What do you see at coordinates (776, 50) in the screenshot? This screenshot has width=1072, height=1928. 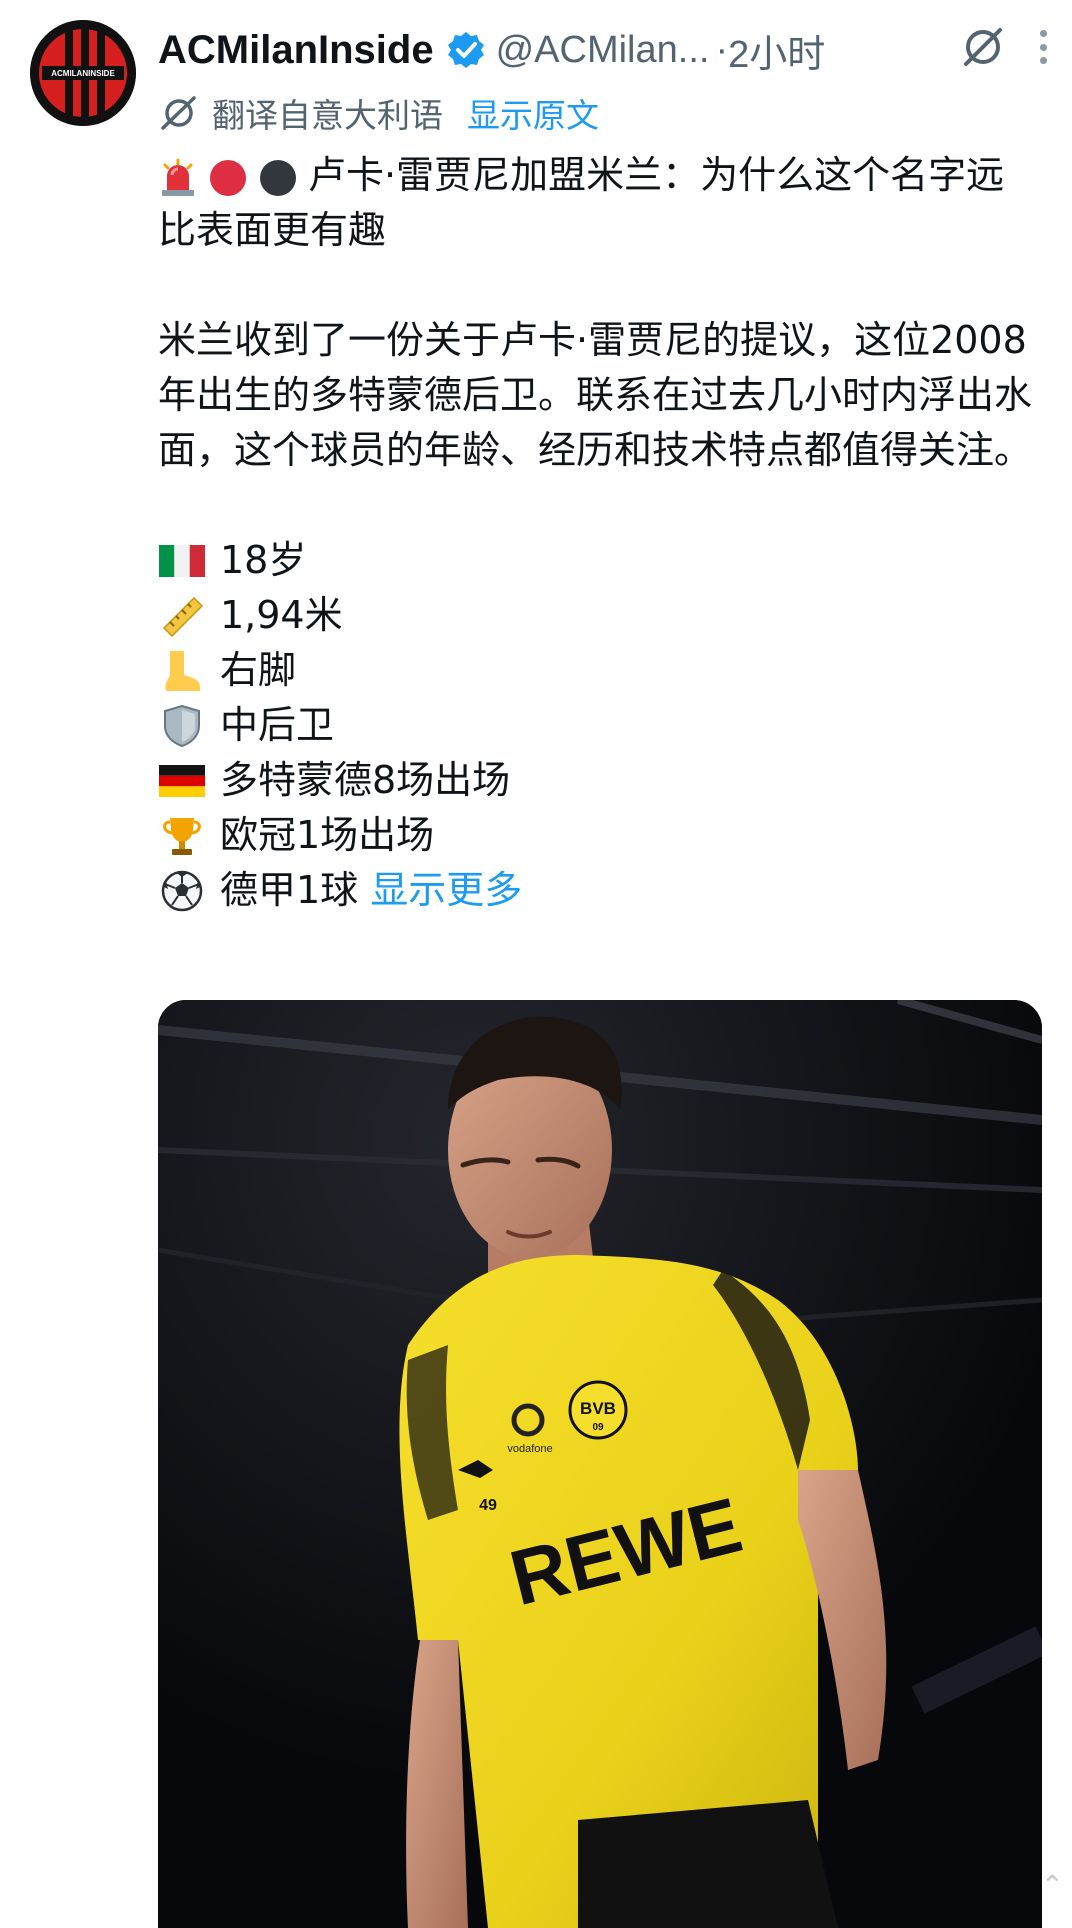 I see `timestamp: 2小时` at bounding box center [776, 50].